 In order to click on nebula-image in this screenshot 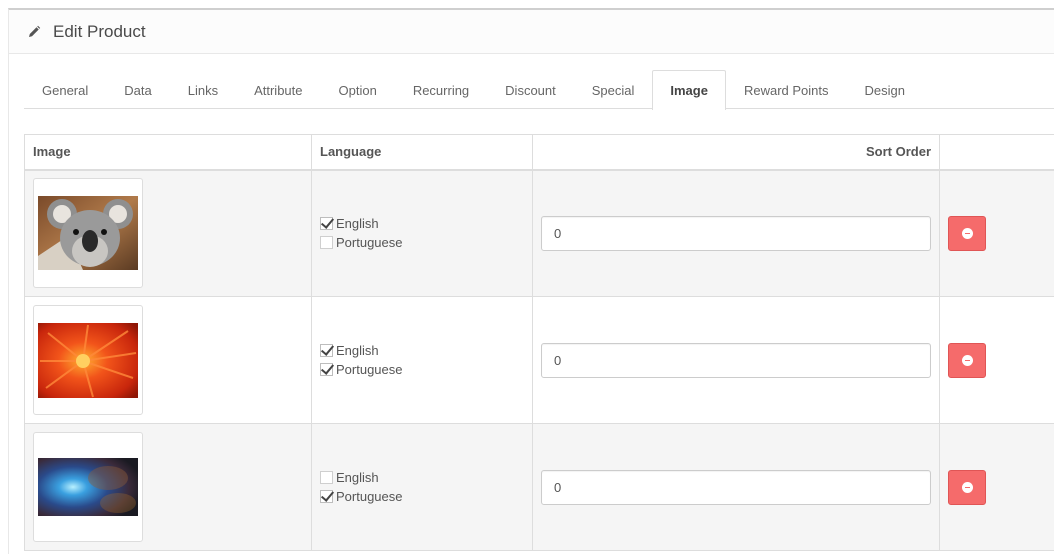, I will do `click(88, 487)`.